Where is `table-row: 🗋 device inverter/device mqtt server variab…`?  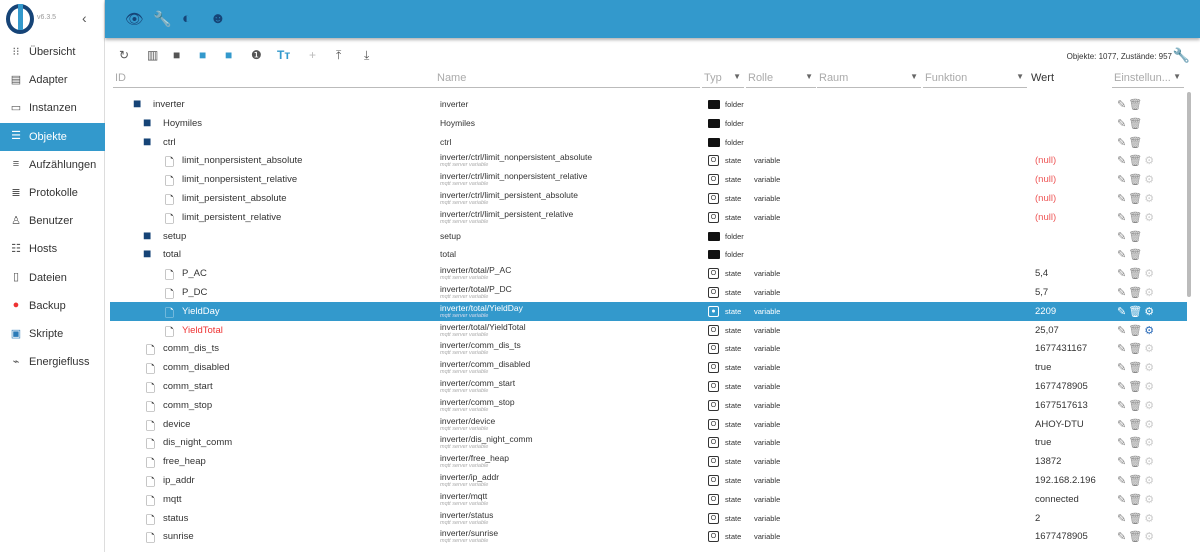
table-row: 🗋 device inverter/device mqtt server variab… is located at coordinates (648, 424).